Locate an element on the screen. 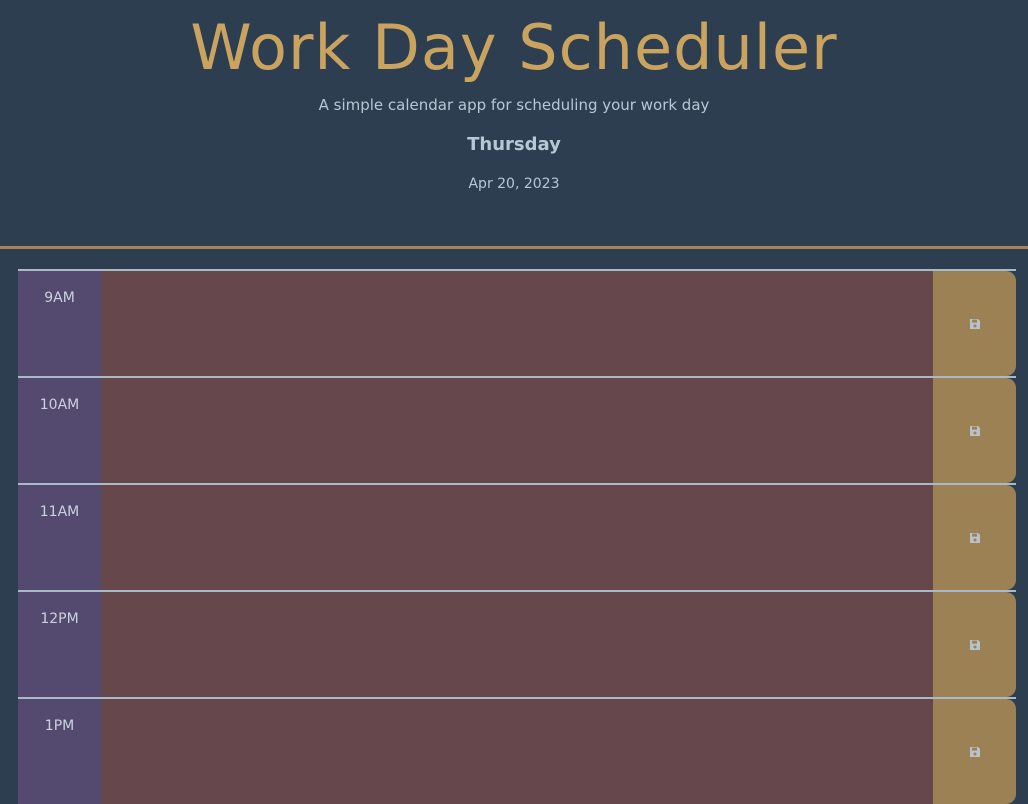 This screenshot has height=804, width=1028. header-divider is located at coordinates (514, 247).